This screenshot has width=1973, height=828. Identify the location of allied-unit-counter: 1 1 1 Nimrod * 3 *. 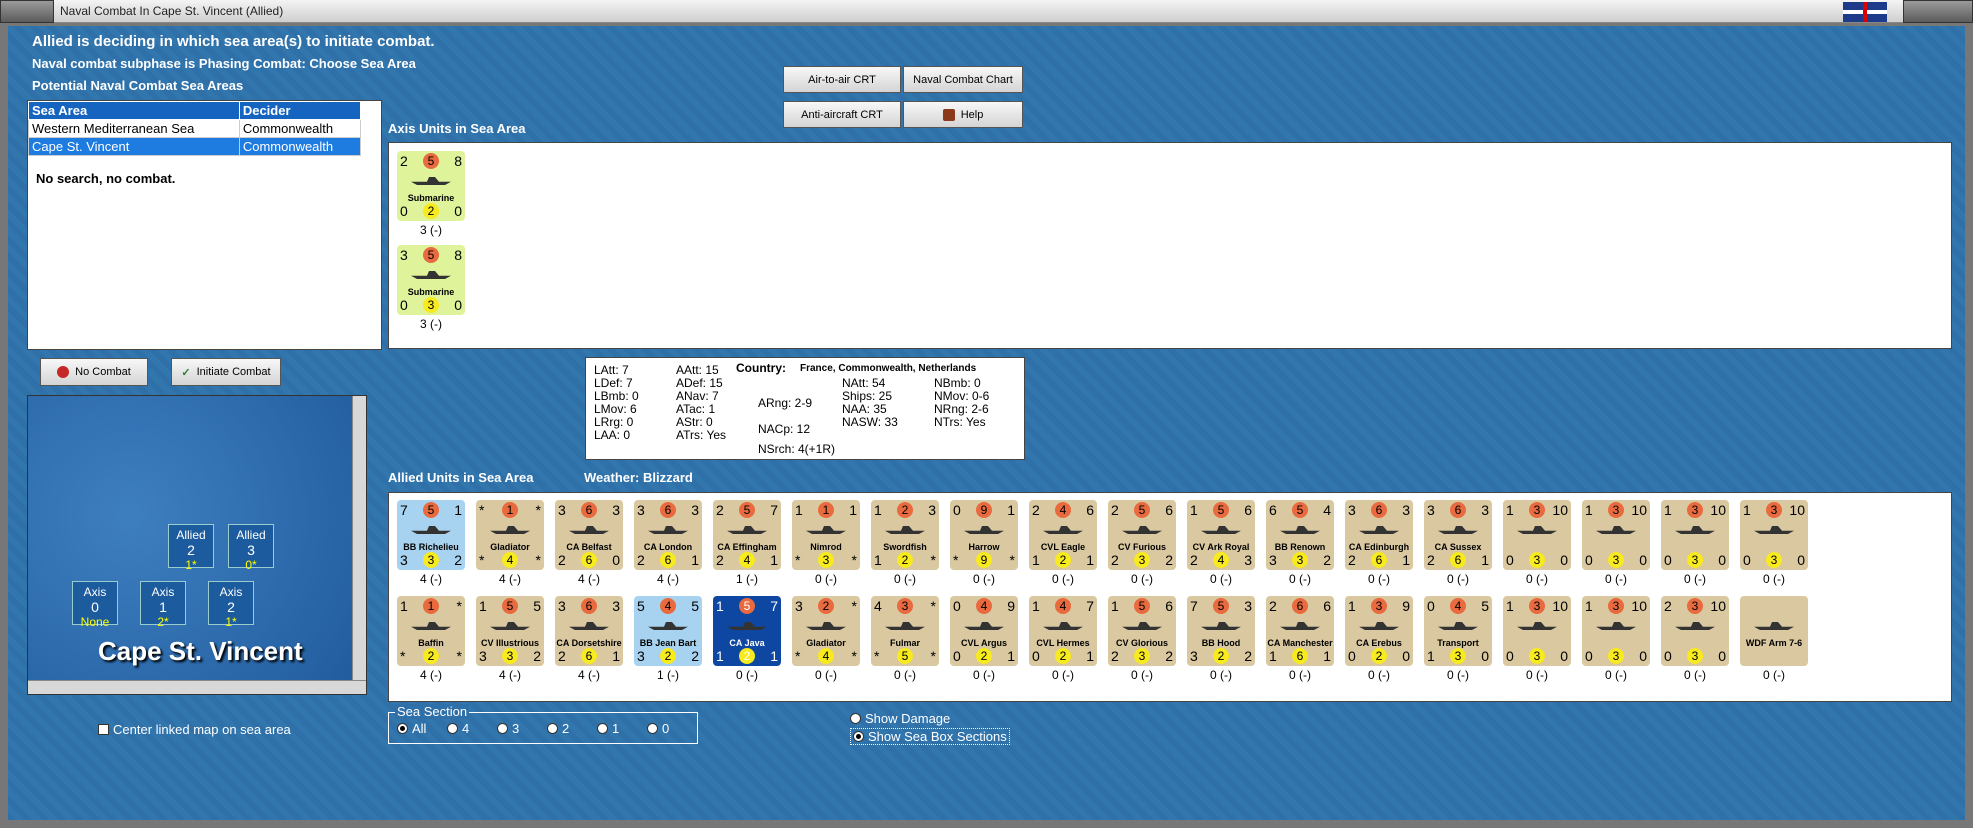
(826, 535).